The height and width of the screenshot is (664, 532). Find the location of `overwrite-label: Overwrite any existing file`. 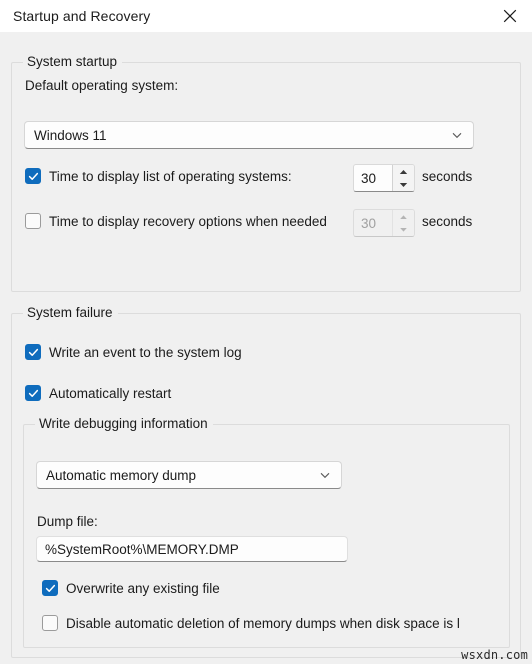

overwrite-label: Overwrite any existing file is located at coordinates (143, 588).